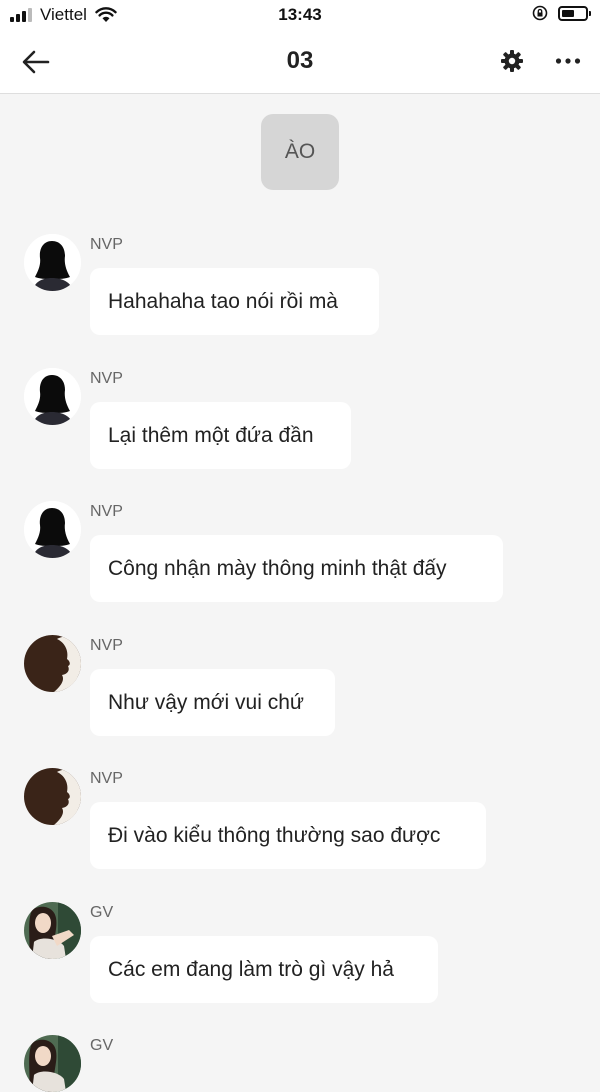 The image size is (600, 1092). Describe the element at coordinates (296, 568) in the screenshot. I see `message-bubble: Công nhận mày thông minh thật đấy` at that location.